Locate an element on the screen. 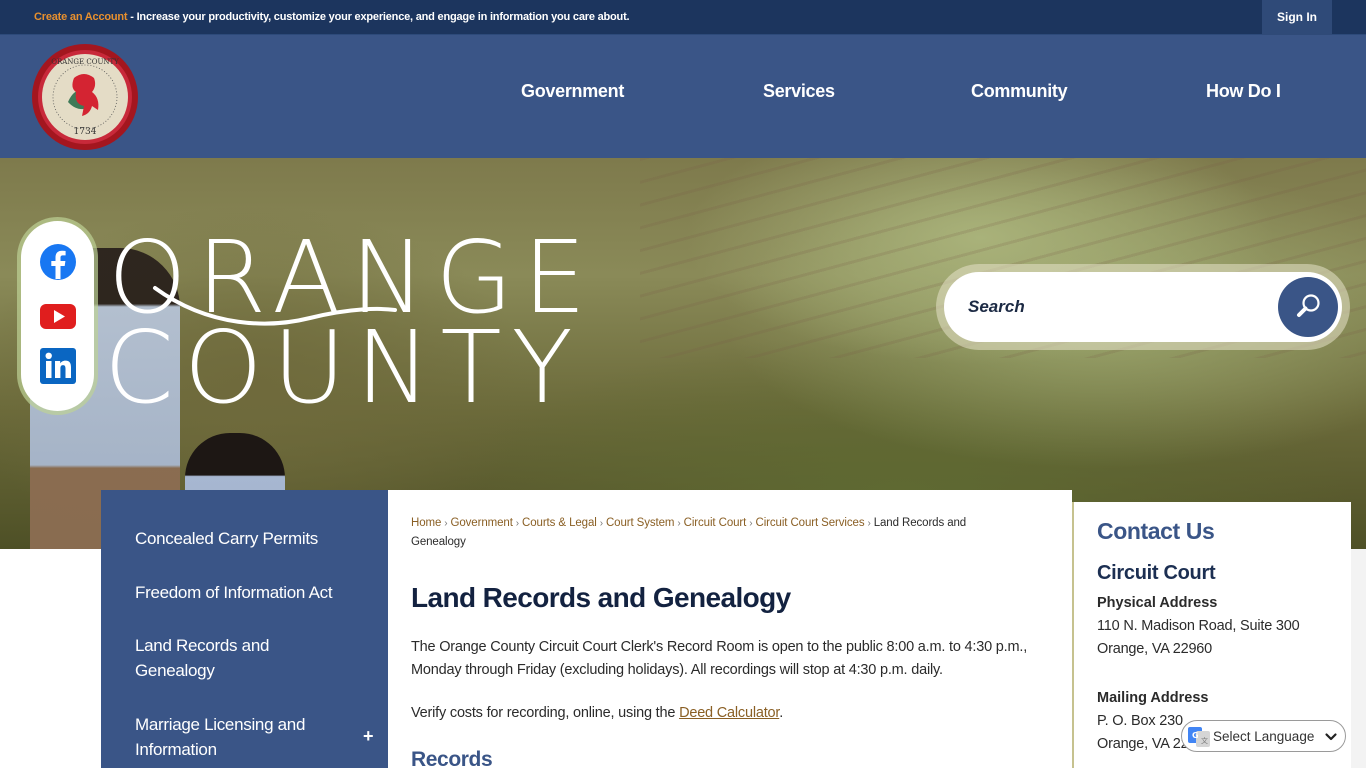 The height and width of the screenshot is (768, 1366). contact-department: Circuit Court is located at coordinates (1156, 573).